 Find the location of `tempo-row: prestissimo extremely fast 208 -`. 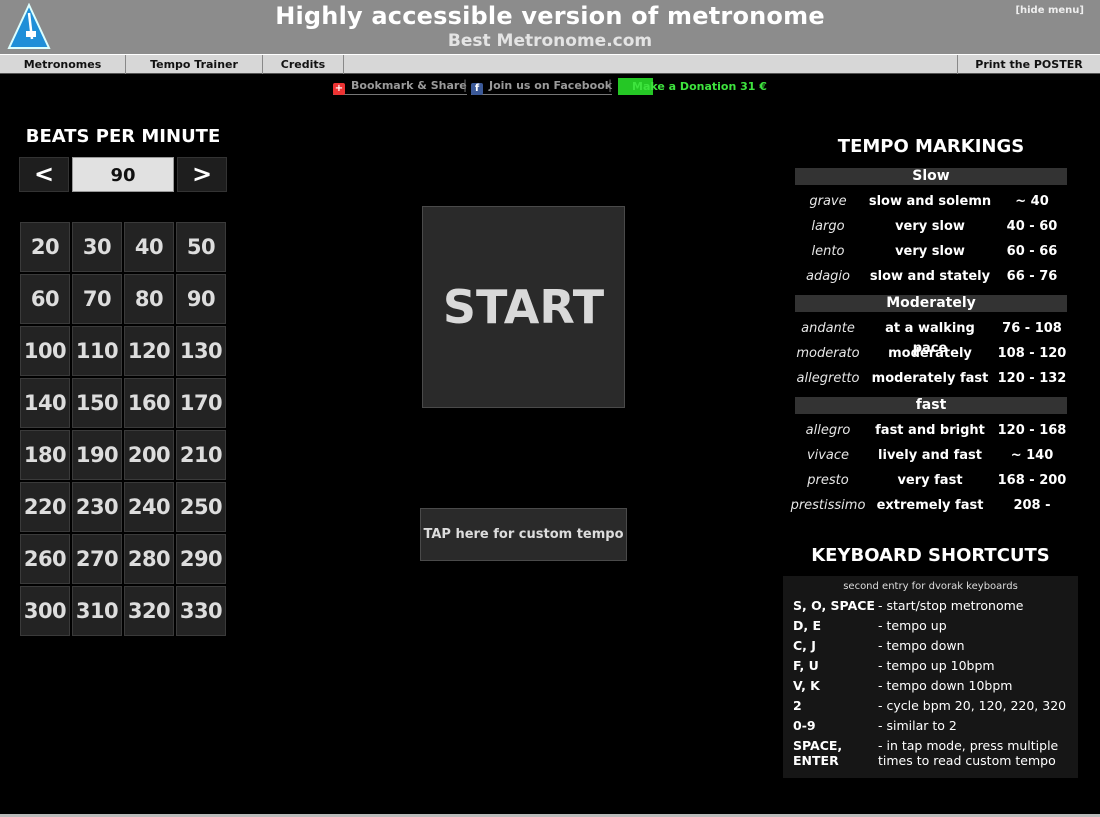

tempo-row: prestissimo extremely fast 208 - is located at coordinates (935, 506).